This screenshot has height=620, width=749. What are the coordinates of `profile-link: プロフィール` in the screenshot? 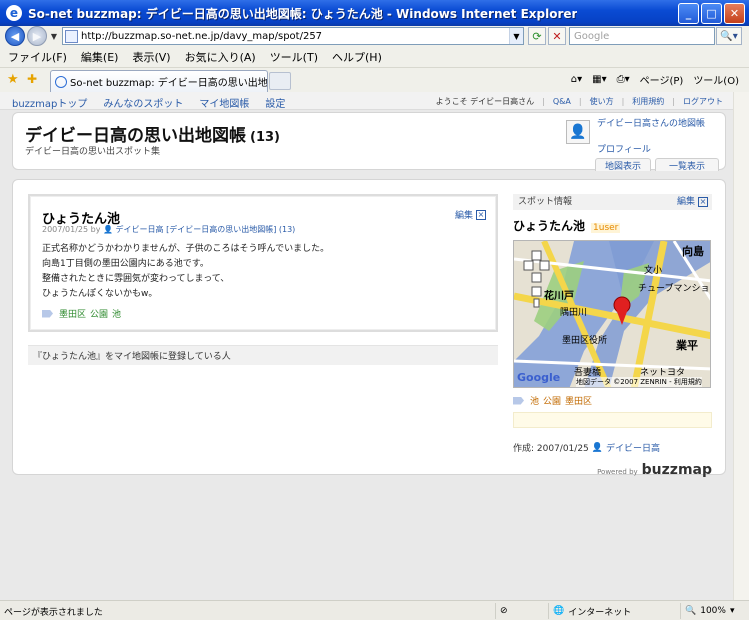 It's located at (624, 148).